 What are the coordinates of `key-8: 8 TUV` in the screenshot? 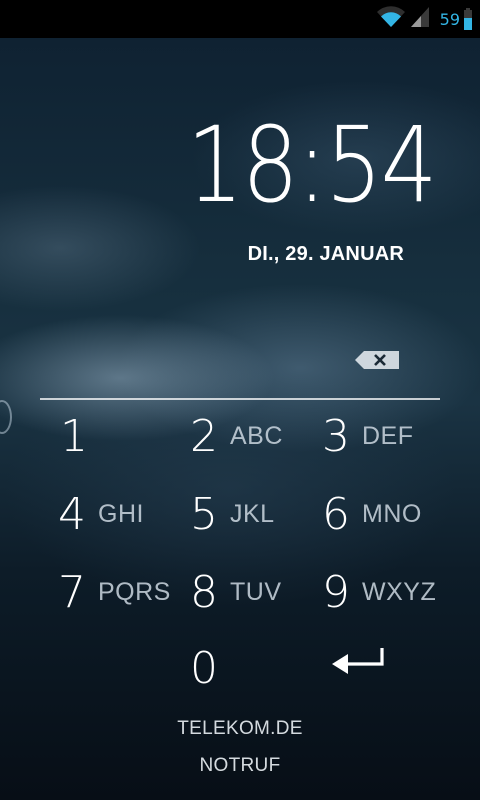 It's located at (236, 592).